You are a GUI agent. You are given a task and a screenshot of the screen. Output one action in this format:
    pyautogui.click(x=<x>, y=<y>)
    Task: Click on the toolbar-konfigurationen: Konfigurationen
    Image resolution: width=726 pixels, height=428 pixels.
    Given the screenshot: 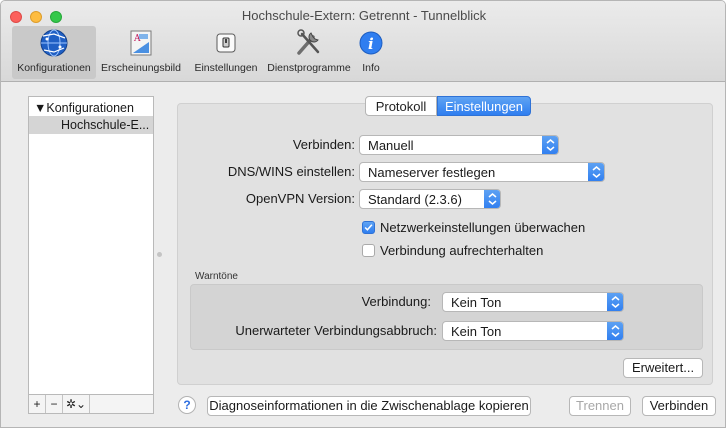 What is the action you would take?
    pyautogui.click(x=54, y=52)
    